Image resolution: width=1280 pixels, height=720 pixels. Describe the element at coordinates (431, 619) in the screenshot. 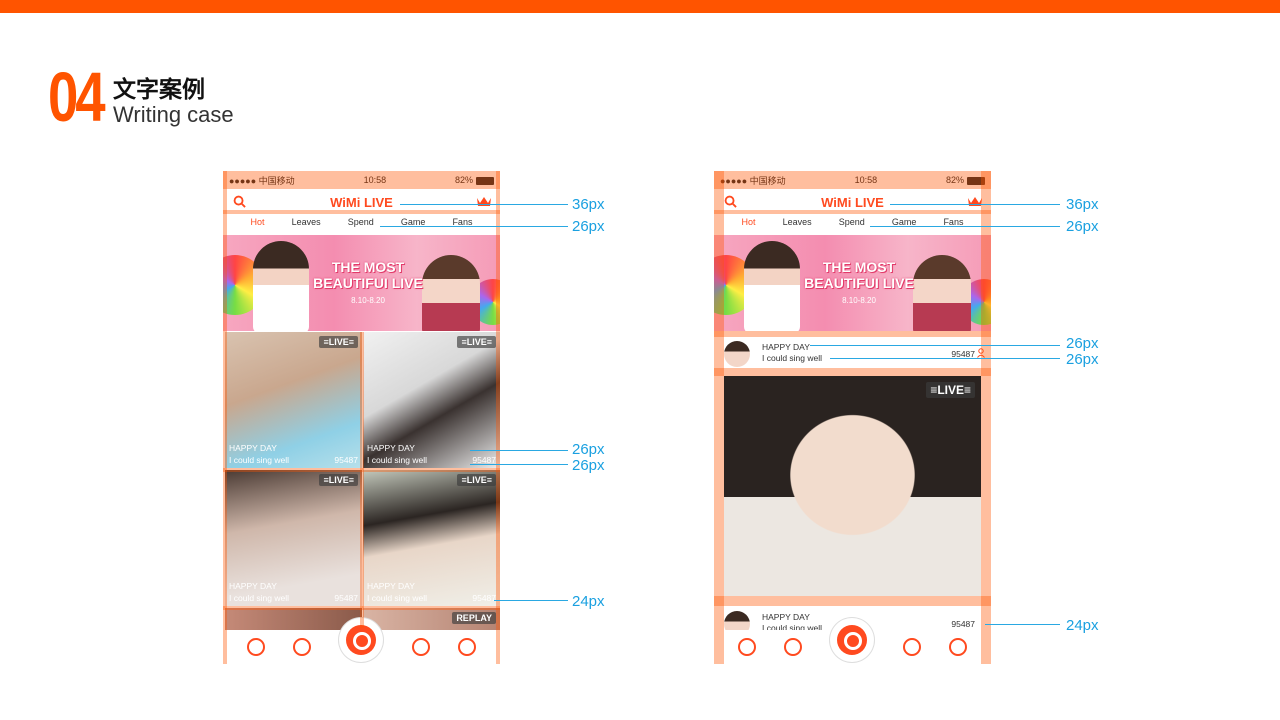

I see `live-card: REPLAY` at that location.